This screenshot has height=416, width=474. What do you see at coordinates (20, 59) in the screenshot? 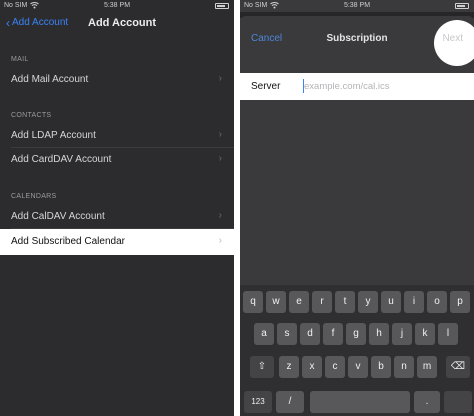
I see `section-header-mail: MAIL` at bounding box center [20, 59].